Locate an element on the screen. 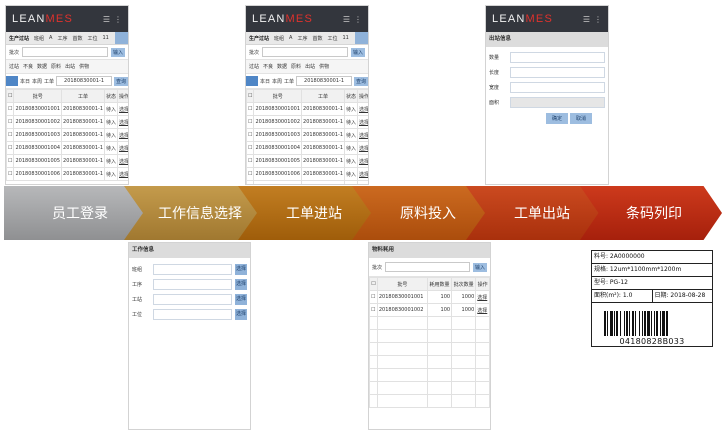  team-field is located at coordinates (192, 269).